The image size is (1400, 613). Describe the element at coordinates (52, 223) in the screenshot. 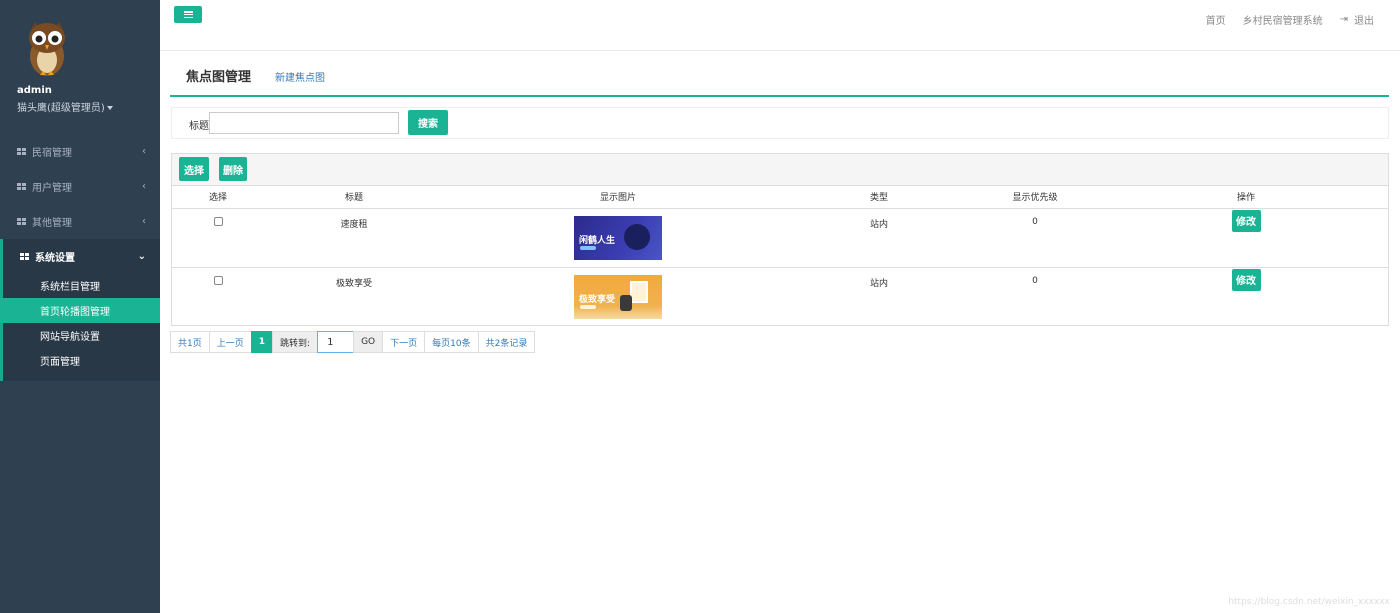

I see `sidebar-item-label: 其他管理` at that location.